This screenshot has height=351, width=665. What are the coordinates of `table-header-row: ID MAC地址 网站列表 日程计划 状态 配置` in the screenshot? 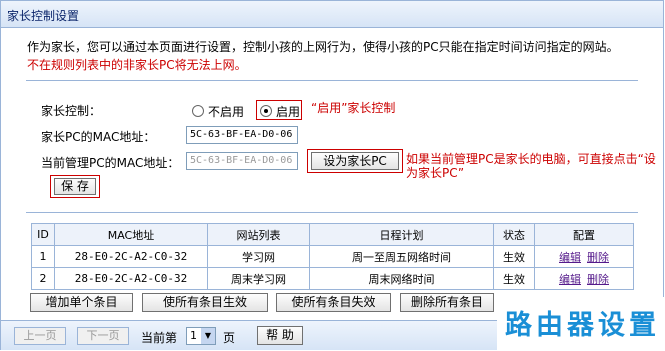 It's located at (332, 234).